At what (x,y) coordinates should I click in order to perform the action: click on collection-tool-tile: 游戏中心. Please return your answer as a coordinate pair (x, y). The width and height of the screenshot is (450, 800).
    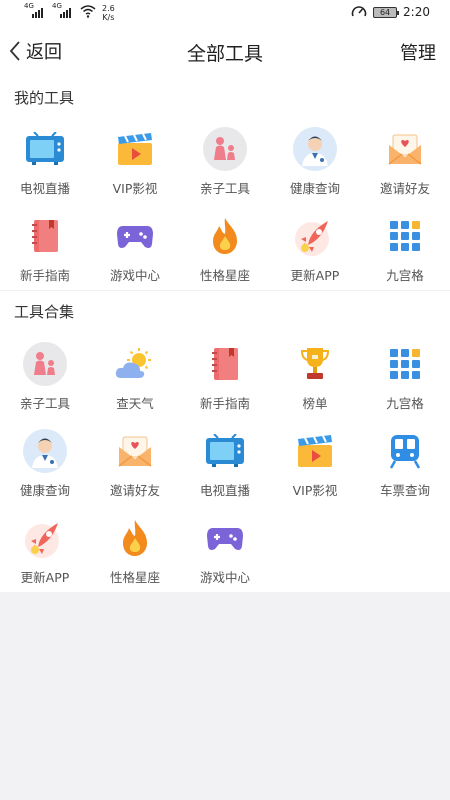
    Looking at the image, I should click on (225, 550).